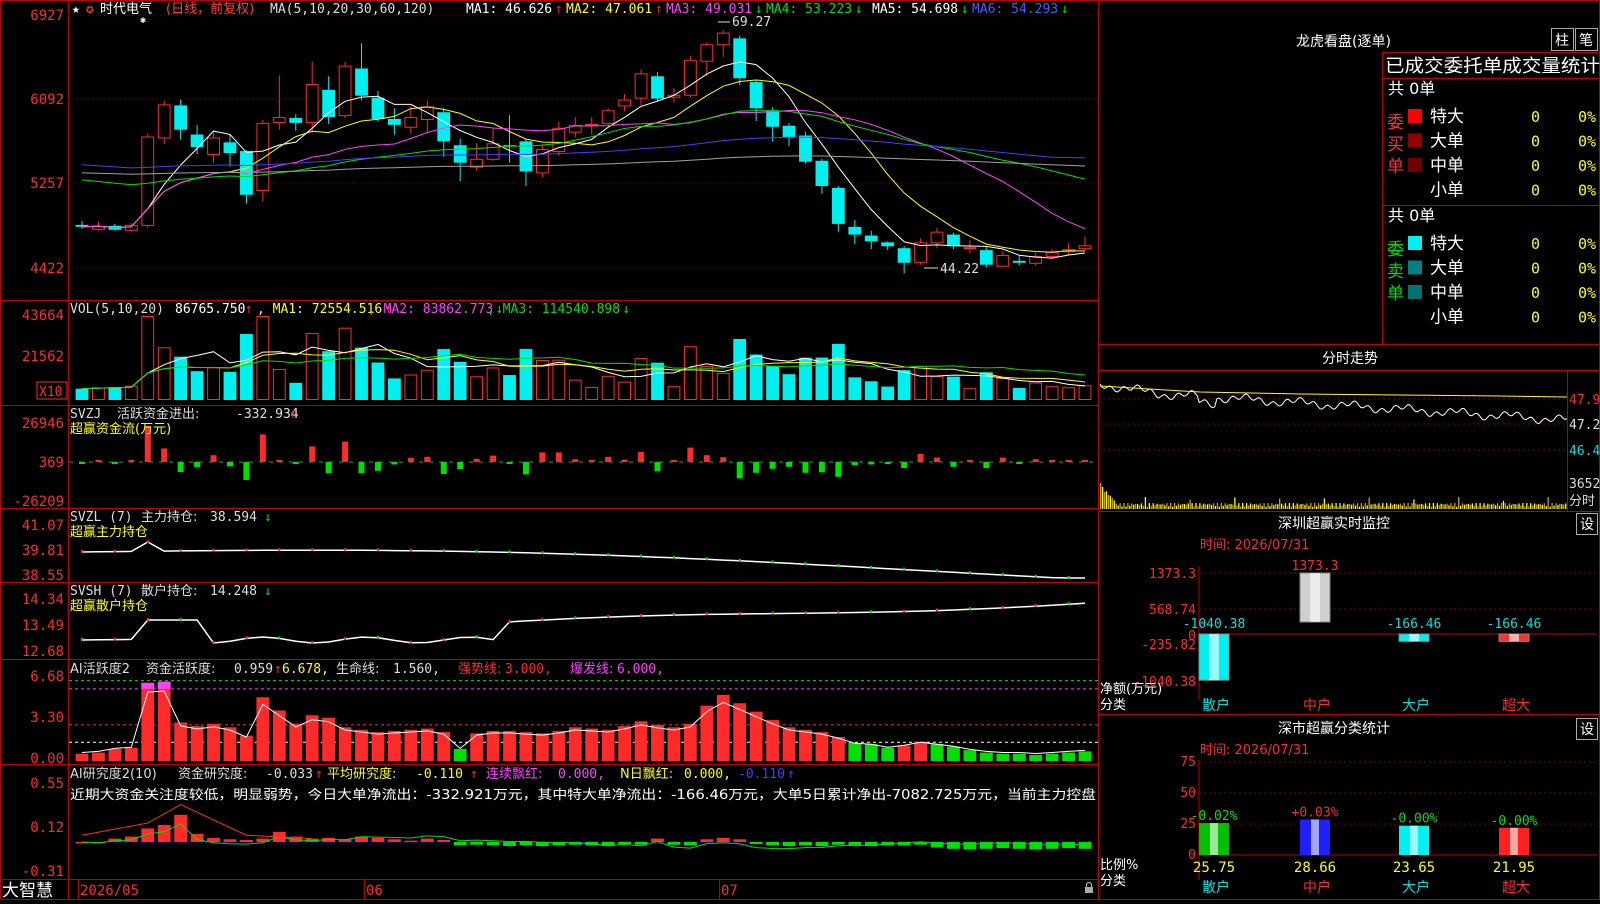 The height and width of the screenshot is (904, 1600). What do you see at coordinates (583, 623) in the screenshot?
I see `holding-line` at bounding box center [583, 623].